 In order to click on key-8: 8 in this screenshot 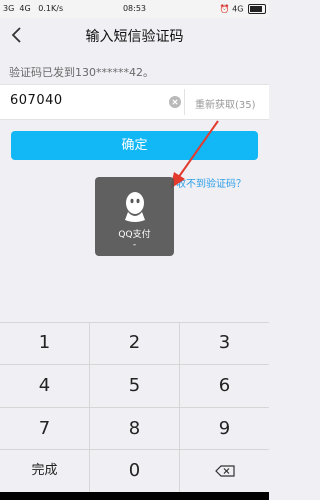, I will do `click(134, 429)`.